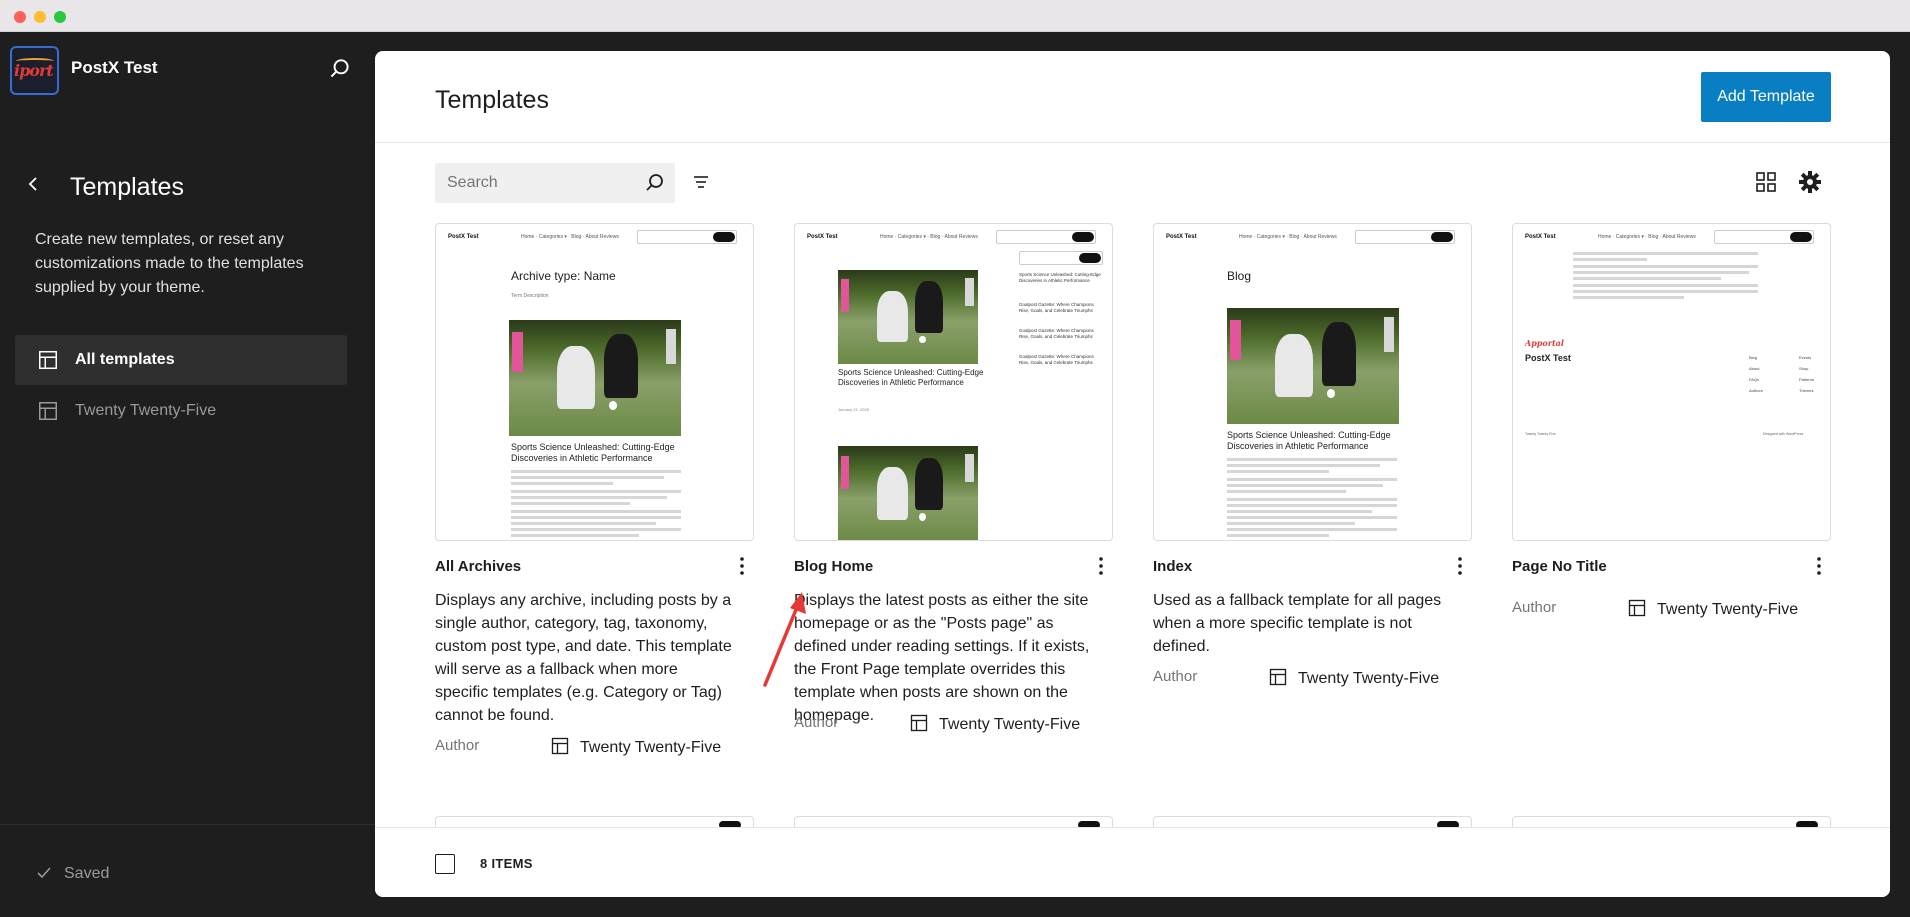 This screenshot has height=917, width=1910. What do you see at coordinates (535, 183) in the screenshot?
I see `search-input` at bounding box center [535, 183].